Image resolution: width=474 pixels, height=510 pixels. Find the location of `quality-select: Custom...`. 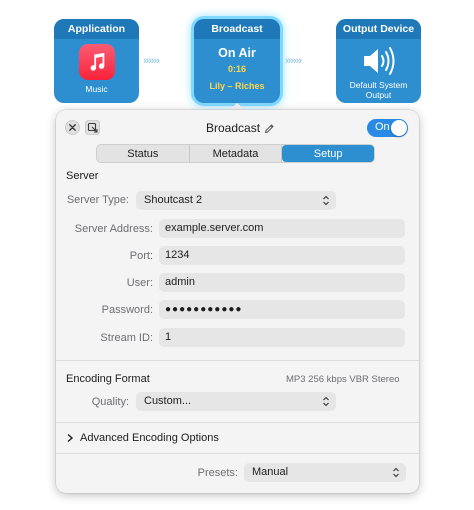

quality-select: Custom... is located at coordinates (236, 401).